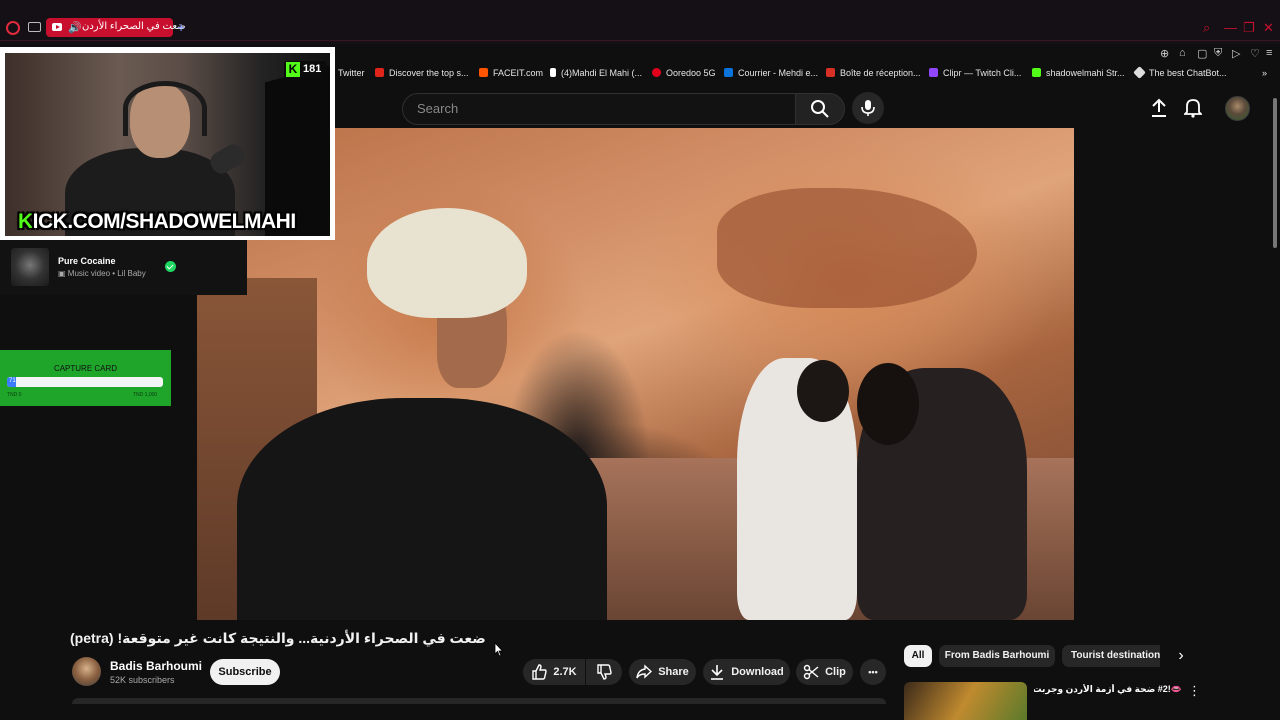 The image size is (1280, 720). I want to click on search-button, so click(820, 109).